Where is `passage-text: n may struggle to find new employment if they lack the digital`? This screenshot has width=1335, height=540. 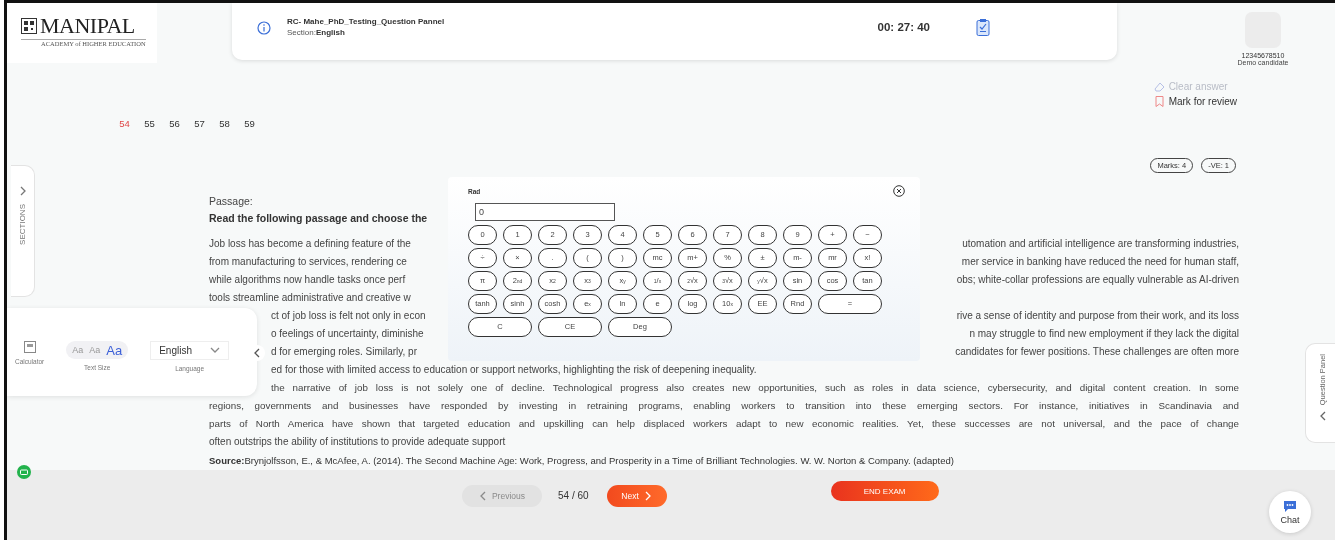 passage-text: n may struggle to find new employment if they lack the digital is located at coordinates (1104, 334).